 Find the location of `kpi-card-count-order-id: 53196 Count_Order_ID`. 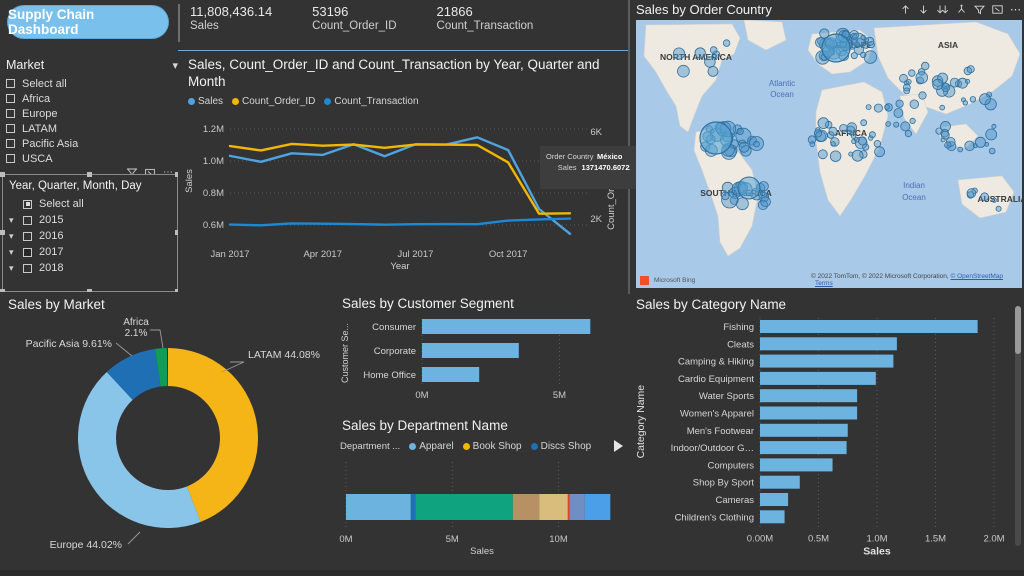

kpi-card-count-order-id: 53196 Count_Order_ID is located at coordinates (354, 25).